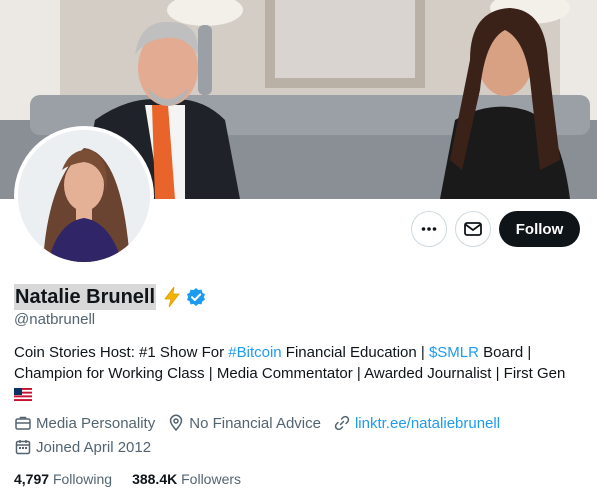  What do you see at coordinates (121, 352) in the screenshot?
I see `bio-text: Coin Stories Host: #1 Show For` at bounding box center [121, 352].